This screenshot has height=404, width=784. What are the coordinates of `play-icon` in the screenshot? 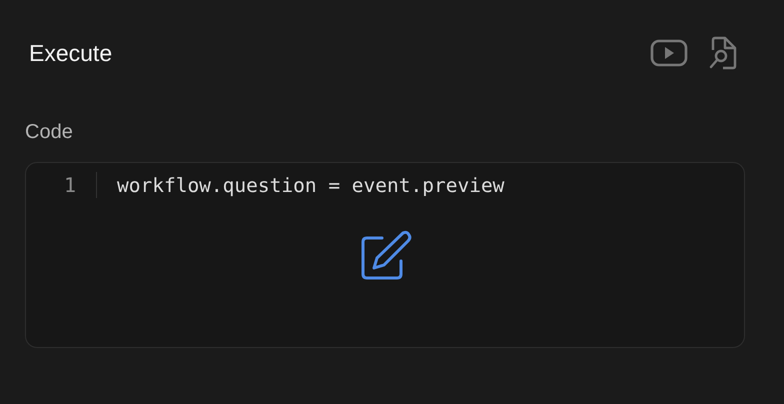 It's located at (669, 53).